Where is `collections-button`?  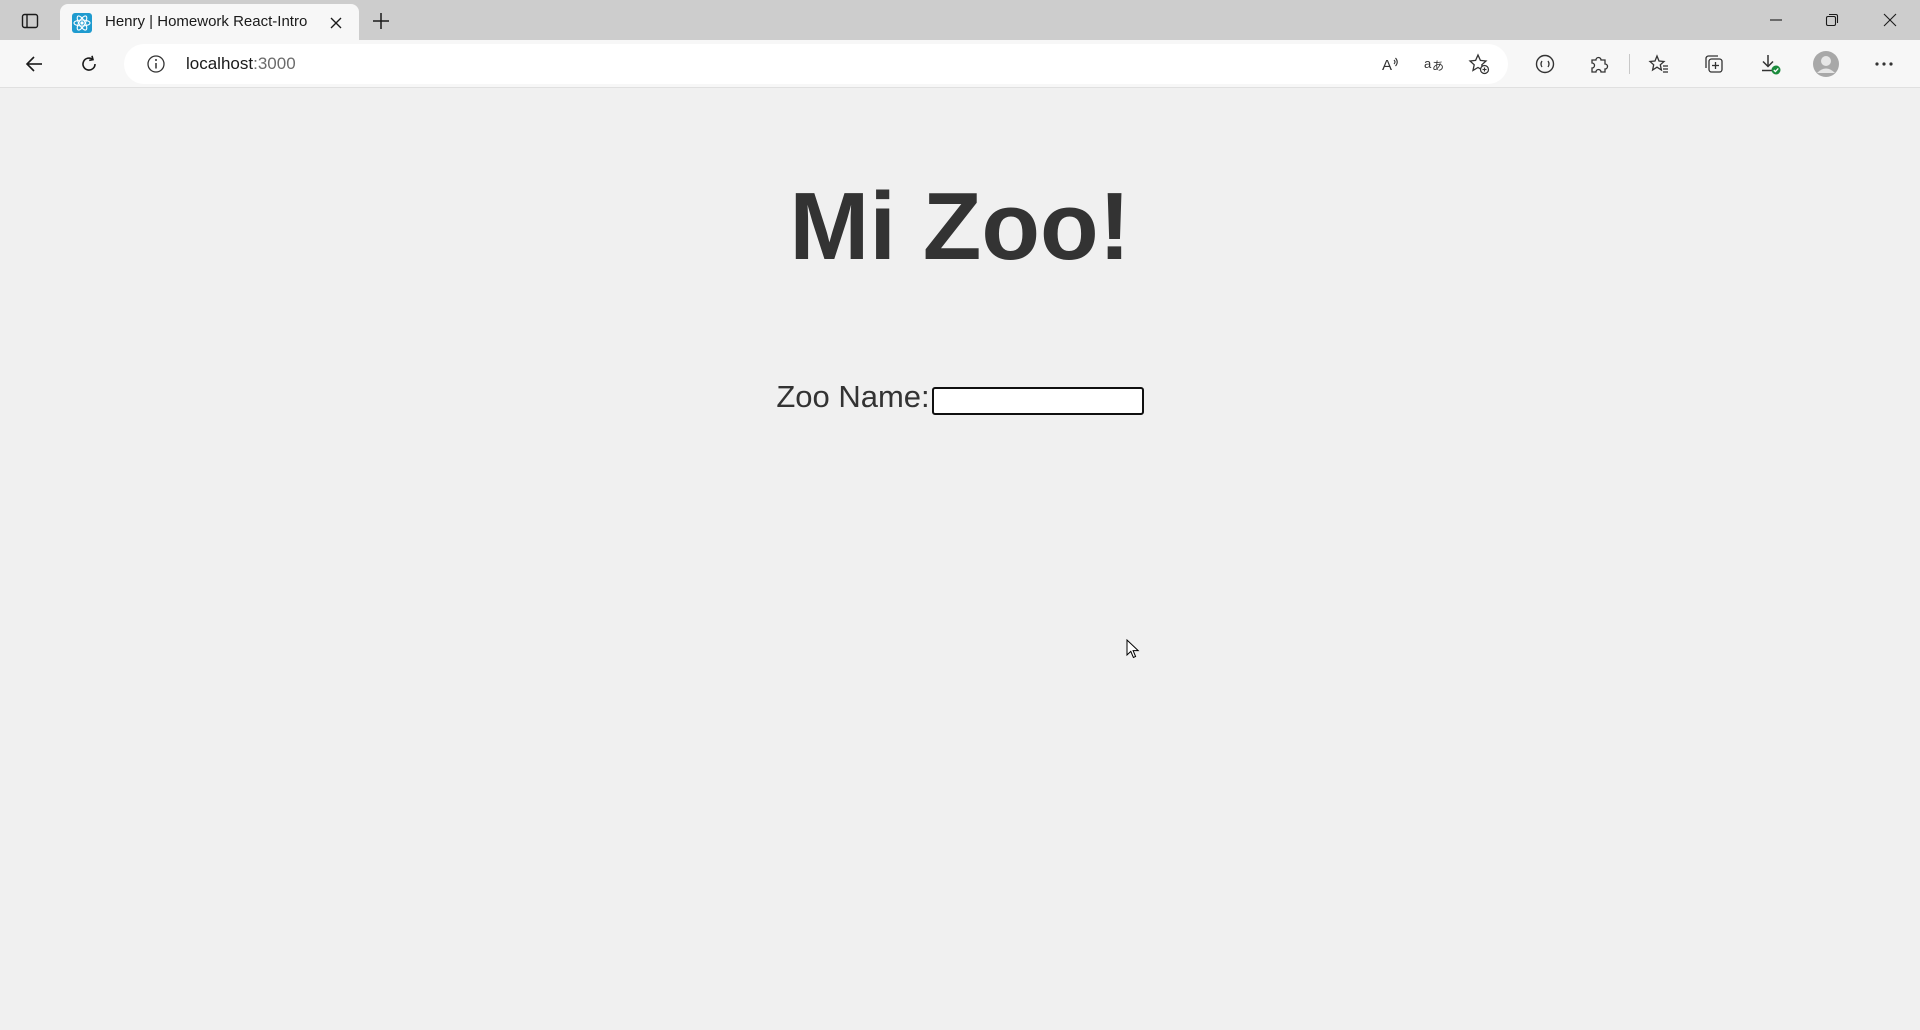 collections-button is located at coordinates (1714, 64).